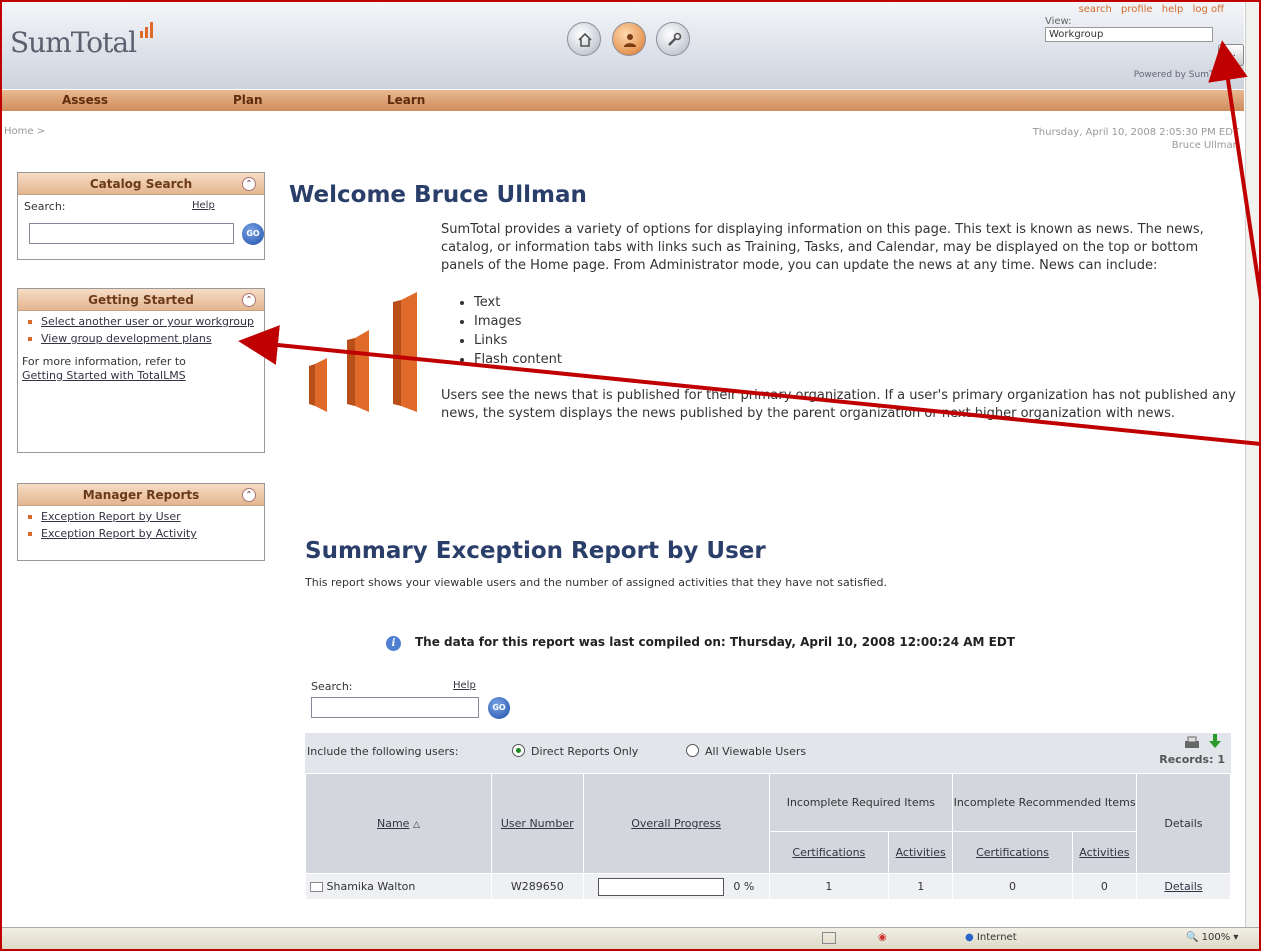 The height and width of the screenshot is (951, 1261). I want to click on overall-progress-header: Overall Progress, so click(676, 823).